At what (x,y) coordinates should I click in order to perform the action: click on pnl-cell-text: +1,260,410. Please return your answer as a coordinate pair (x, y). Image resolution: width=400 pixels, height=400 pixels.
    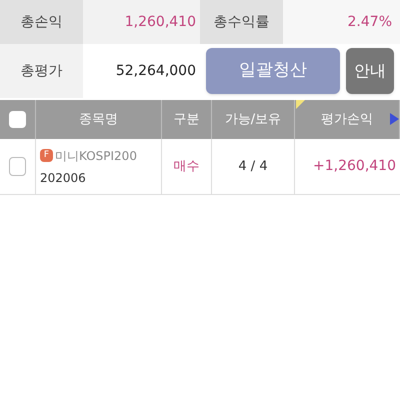
    Looking at the image, I should click on (354, 166).